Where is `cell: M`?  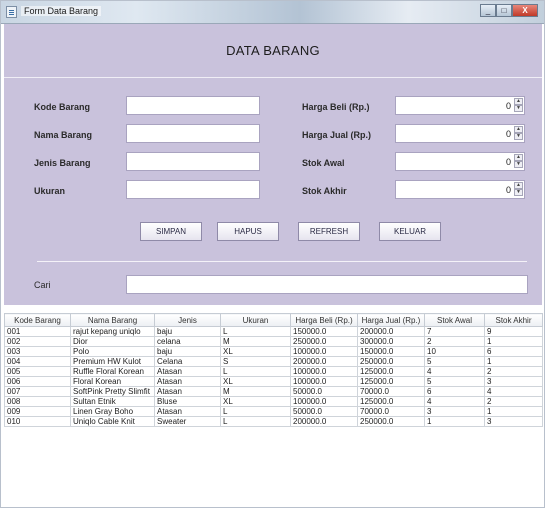 cell: M is located at coordinates (255, 391).